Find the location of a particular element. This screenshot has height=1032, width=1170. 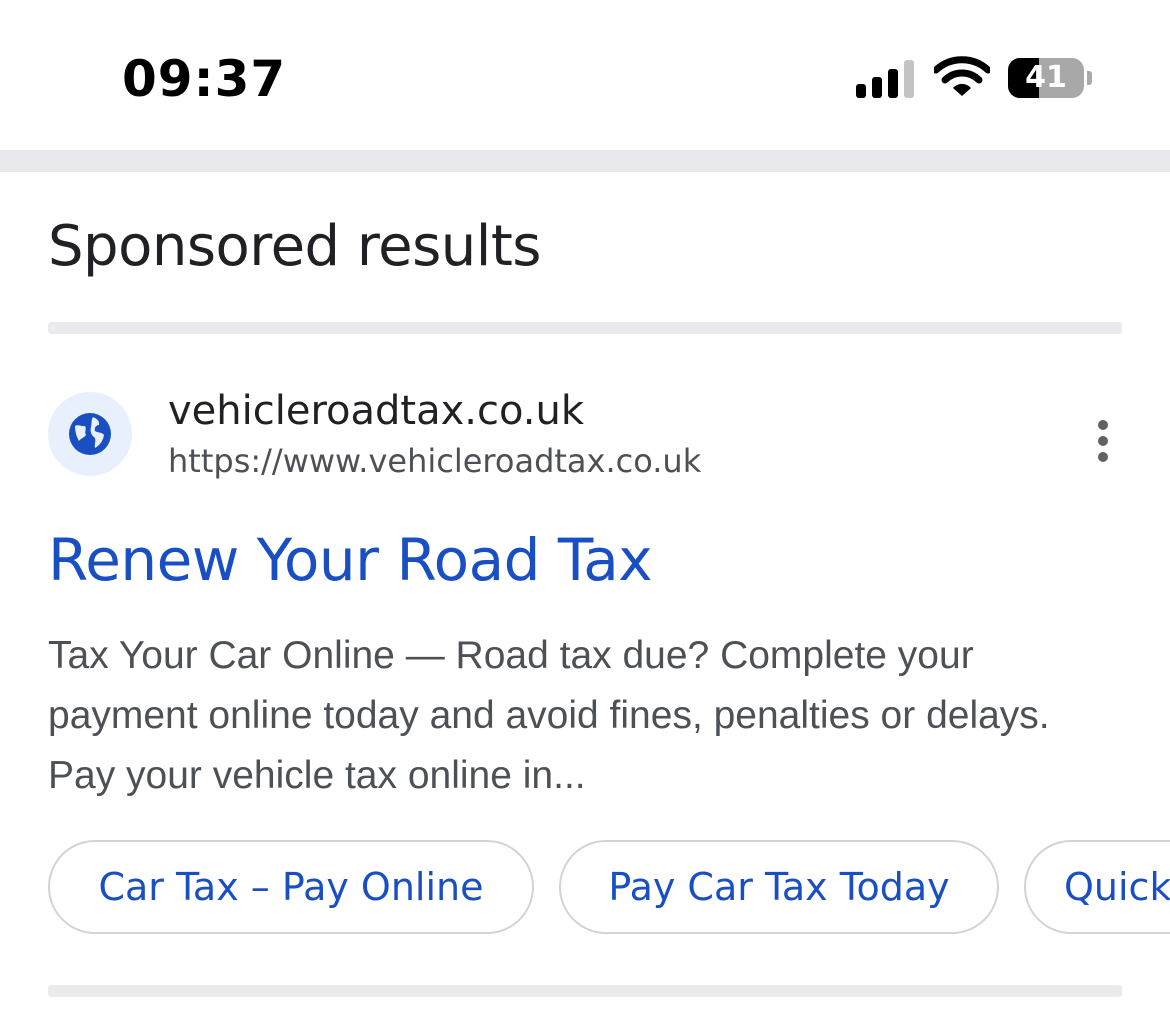

status-bar: 09:37 41 is located at coordinates (585, 75).